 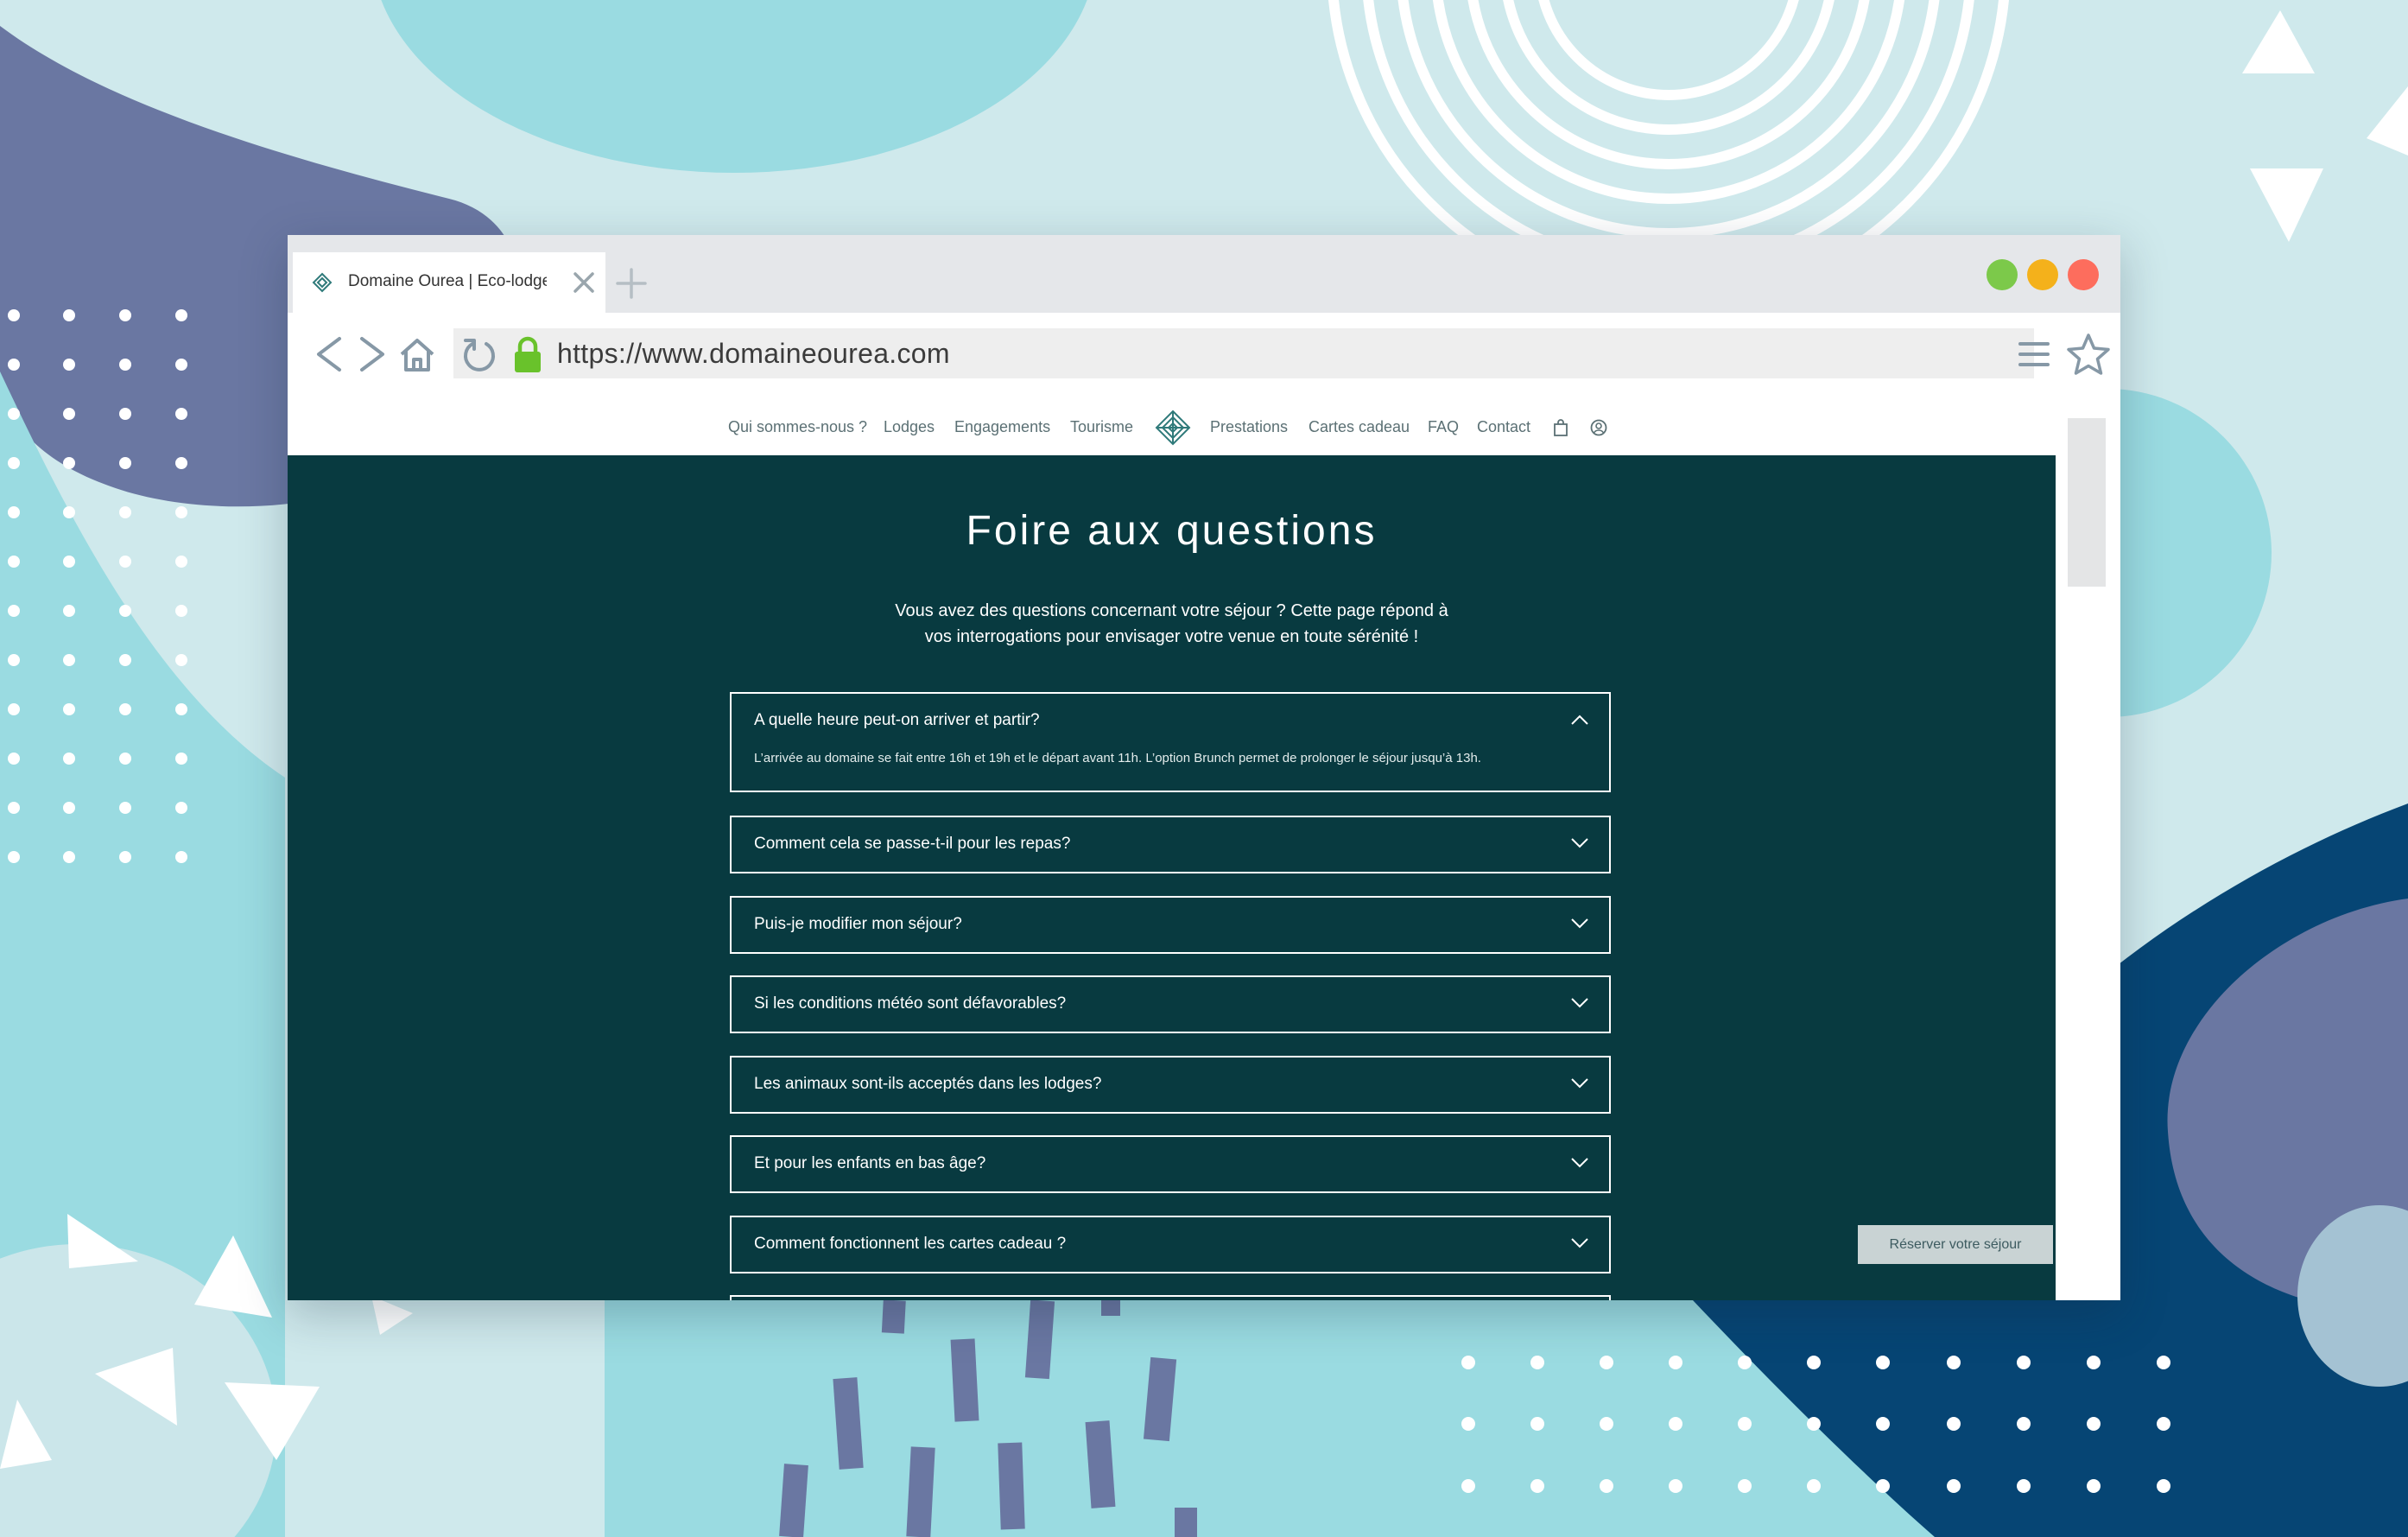 I want to click on maximize-button, so click(x=2003, y=274).